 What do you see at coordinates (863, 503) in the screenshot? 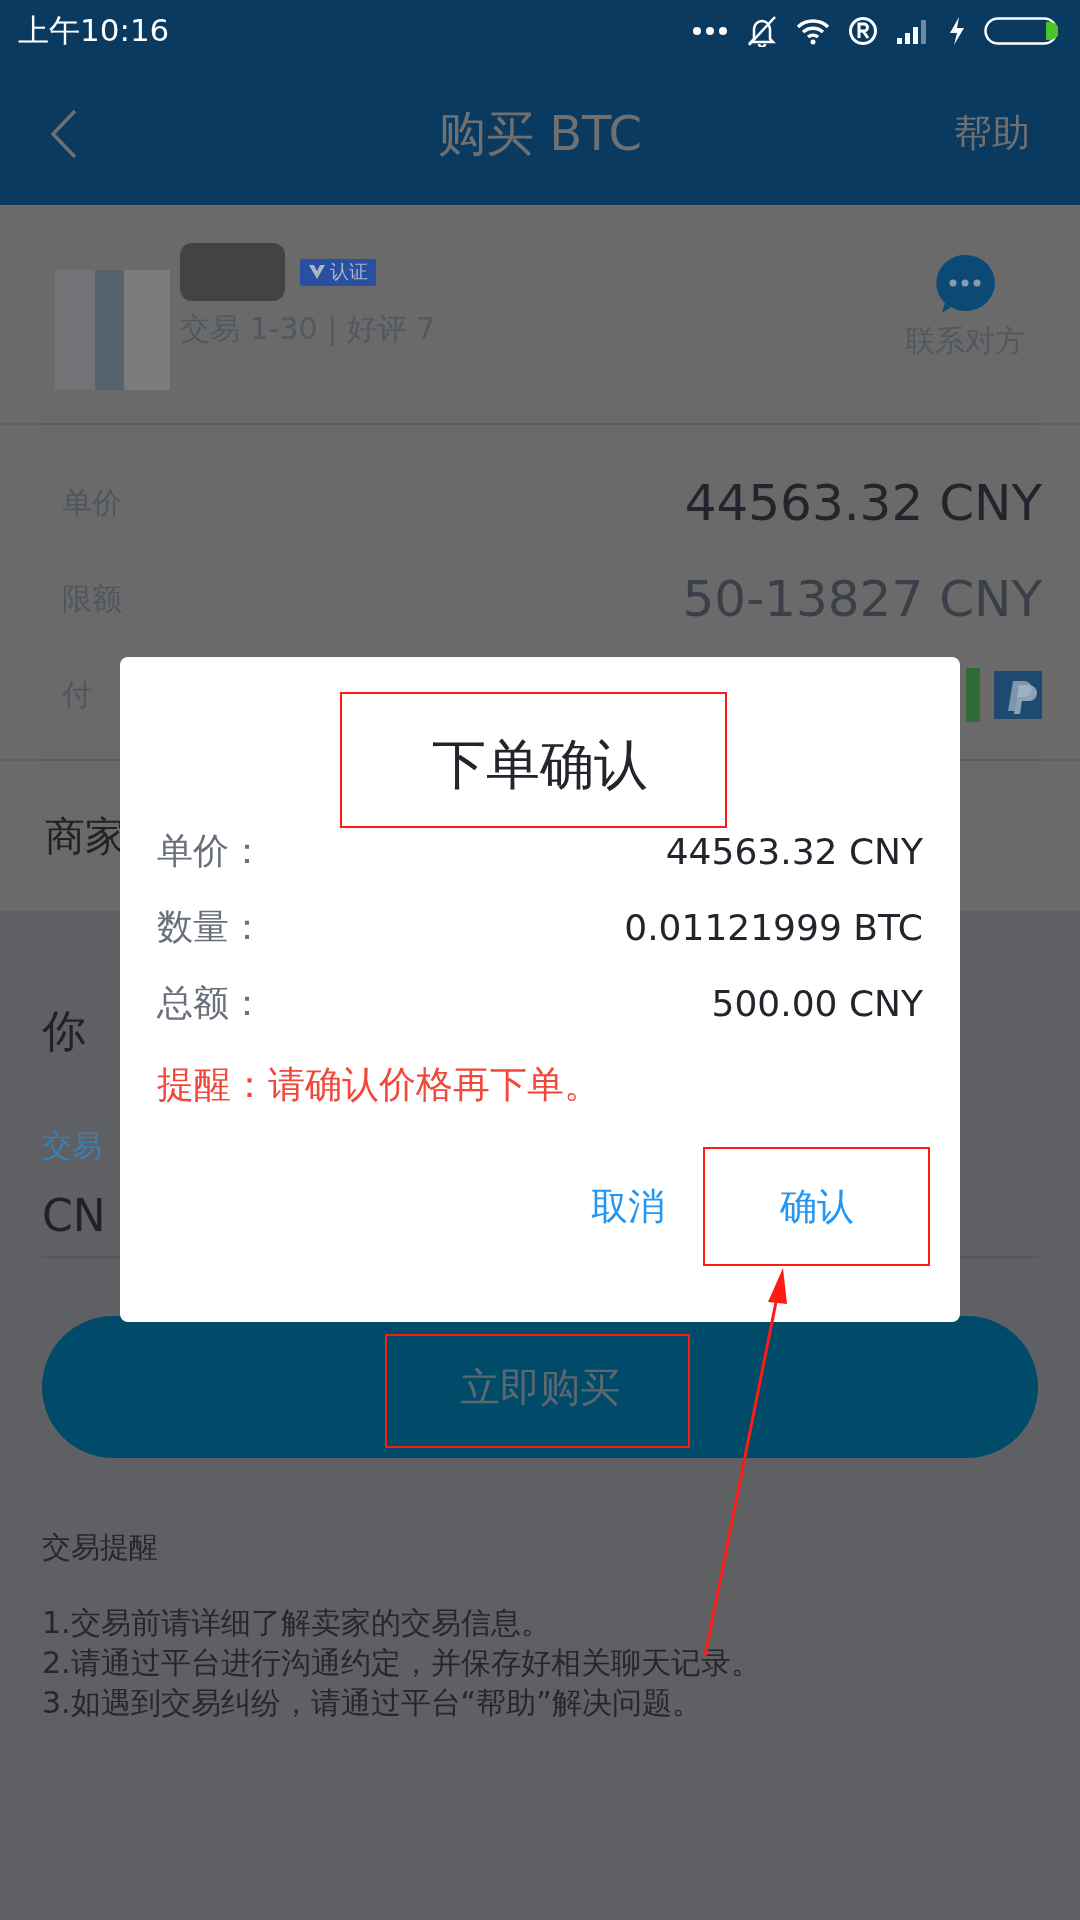
I see `detail-value: 44563.32 CNY` at bounding box center [863, 503].